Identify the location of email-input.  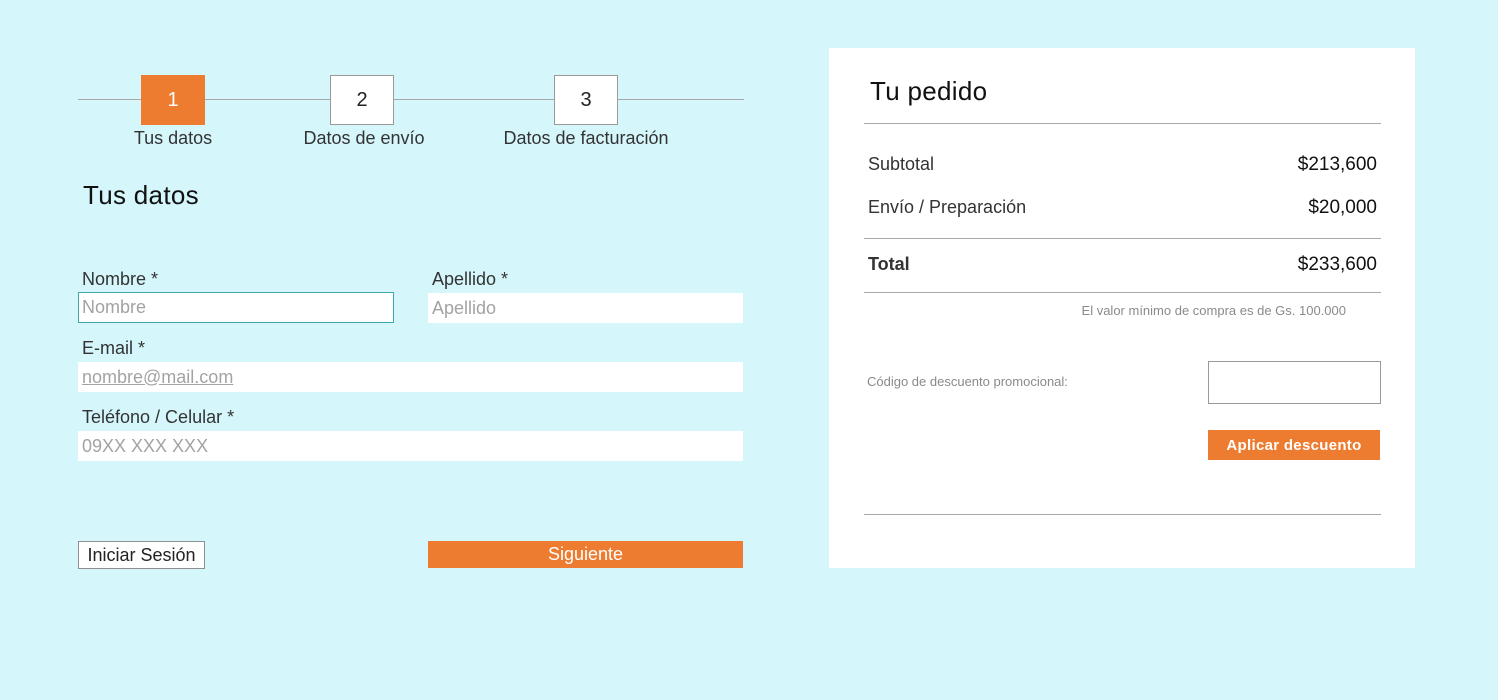
(410, 377).